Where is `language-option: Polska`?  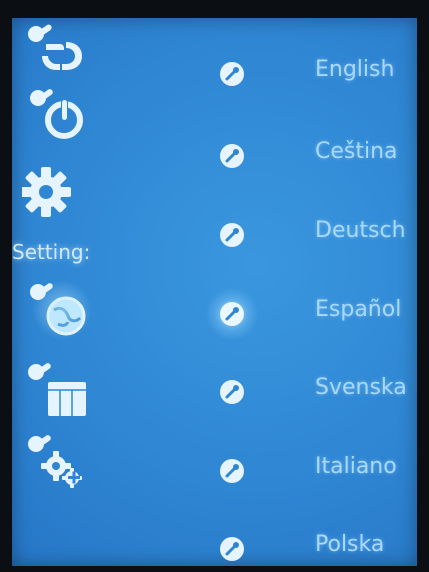 language-option: Polska is located at coordinates (312, 548).